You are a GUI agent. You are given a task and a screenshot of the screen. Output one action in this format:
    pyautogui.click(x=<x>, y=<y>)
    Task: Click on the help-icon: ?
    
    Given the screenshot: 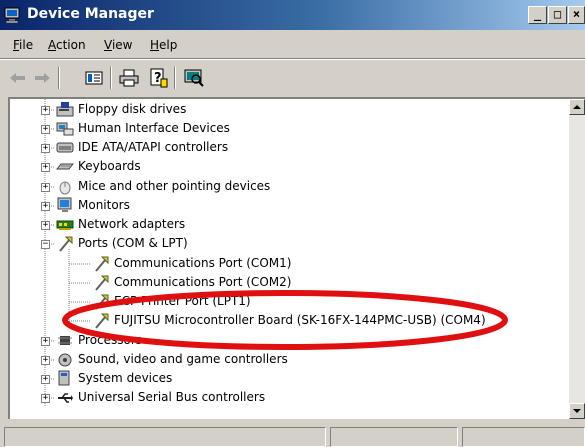 What is the action you would take?
    pyautogui.click(x=159, y=78)
    